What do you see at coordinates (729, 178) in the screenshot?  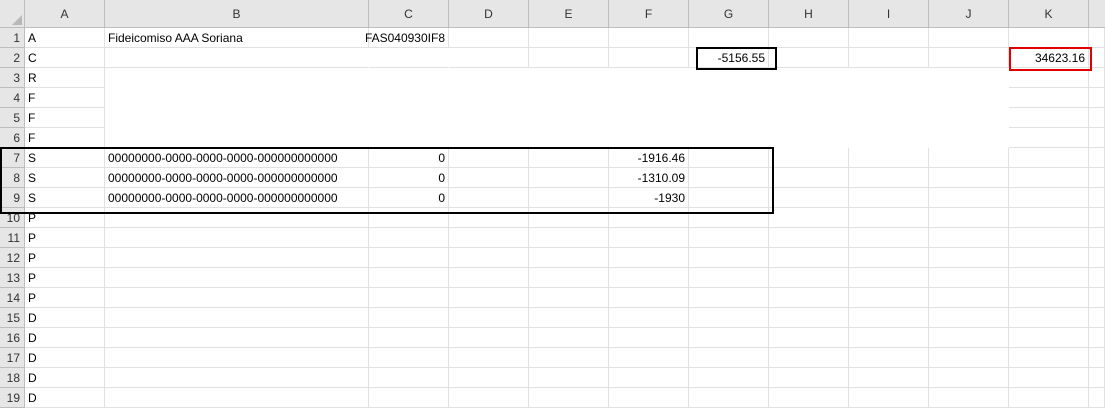 I see `cell-g8` at bounding box center [729, 178].